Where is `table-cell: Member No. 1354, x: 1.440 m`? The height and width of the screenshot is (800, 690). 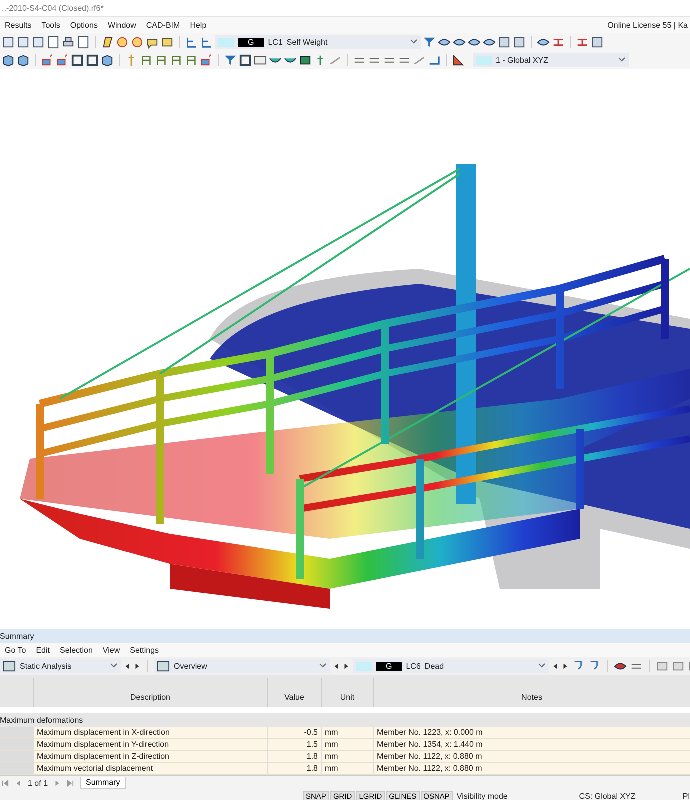 table-cell: Member No. 1354, x: 1.440 m is located at coordinates (531, 744).